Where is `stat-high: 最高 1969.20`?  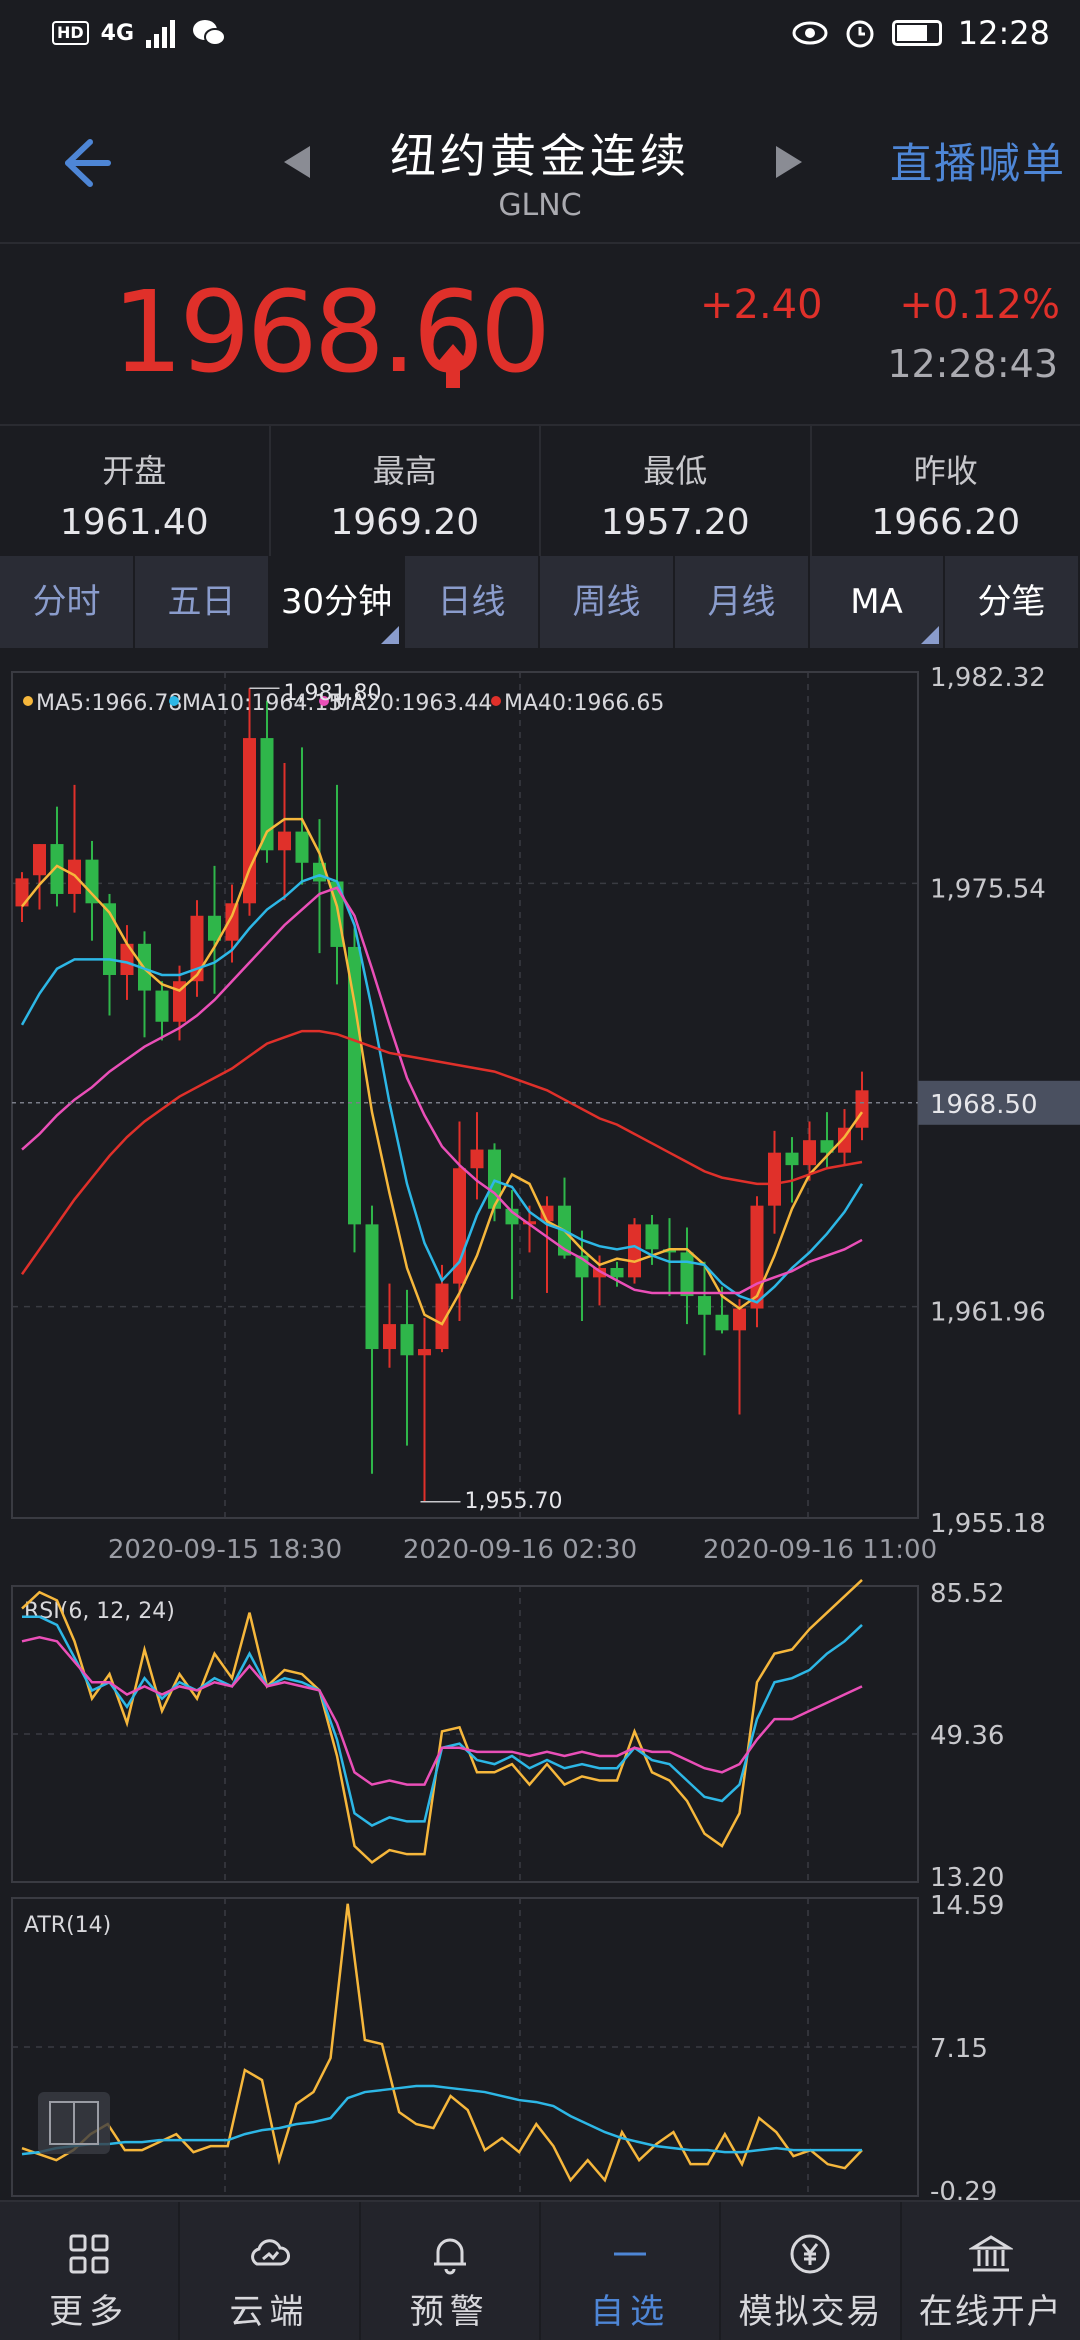 stat-high: 最高 1969.20 is located at coordinates (406, 491).